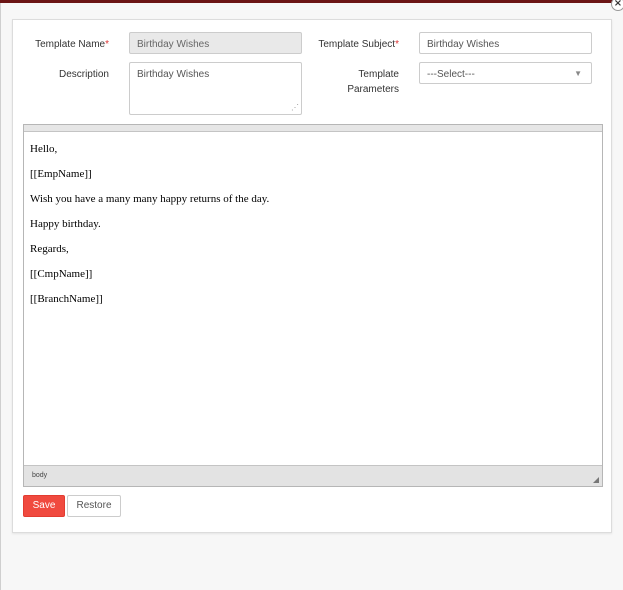 Image resolution: width=623 pixels, height=590 pixels. I want to click on editor-line: Happy birthday., so click(65, 224).